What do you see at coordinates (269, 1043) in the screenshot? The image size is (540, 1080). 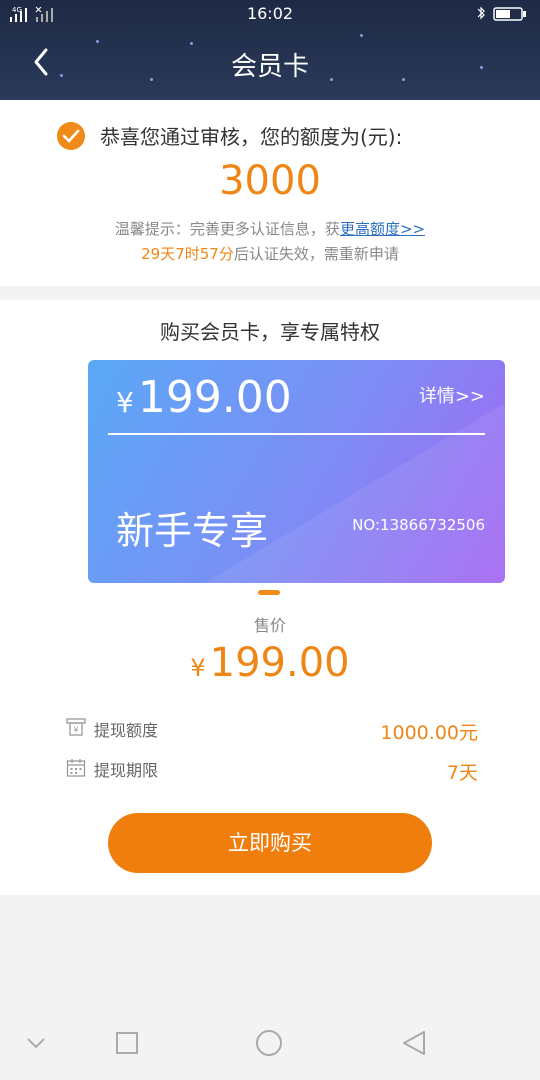 I see `home-button` at bounding box center [269, 1043].